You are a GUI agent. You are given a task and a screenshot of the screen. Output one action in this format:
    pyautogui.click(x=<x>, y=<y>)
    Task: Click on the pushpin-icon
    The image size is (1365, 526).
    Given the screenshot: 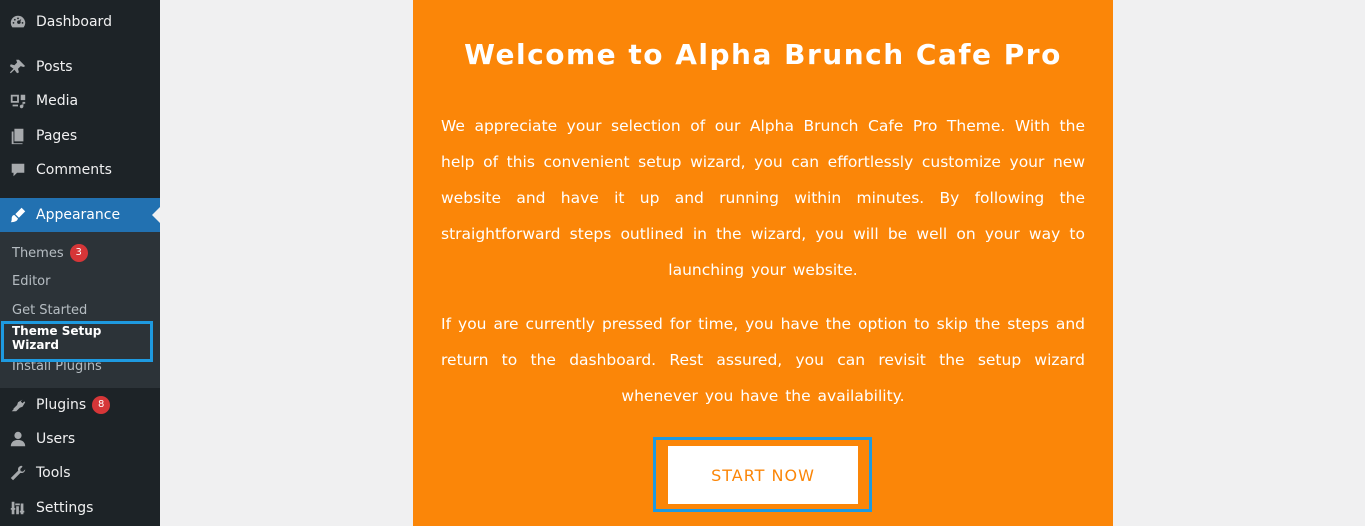 What is the action you would take?
    pyautogui.click(x=18, y=67)
    